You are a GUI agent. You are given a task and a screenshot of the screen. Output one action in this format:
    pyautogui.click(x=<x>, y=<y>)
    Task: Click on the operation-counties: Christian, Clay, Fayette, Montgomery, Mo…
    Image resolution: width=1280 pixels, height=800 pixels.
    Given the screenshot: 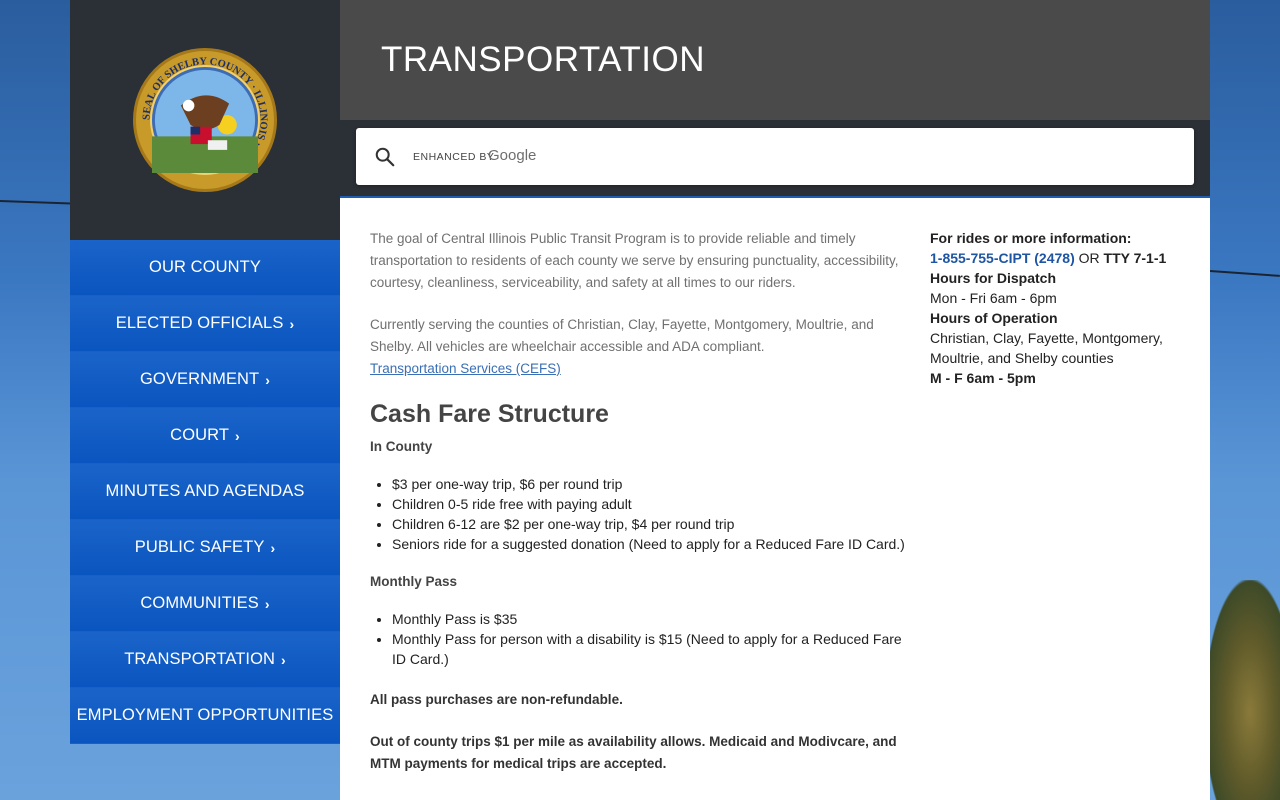 What is the action you would take?
    pyautogui.click(x=1046, y=348)
    